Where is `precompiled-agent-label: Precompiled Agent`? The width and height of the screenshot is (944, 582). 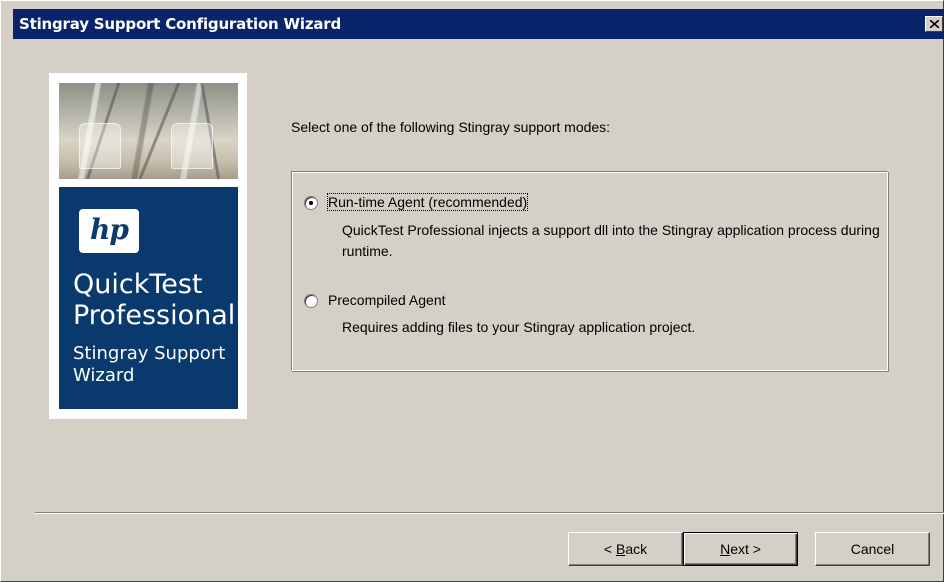 precompiled-agent-label: Precompiled Agent is located at coordinates (387, 300).